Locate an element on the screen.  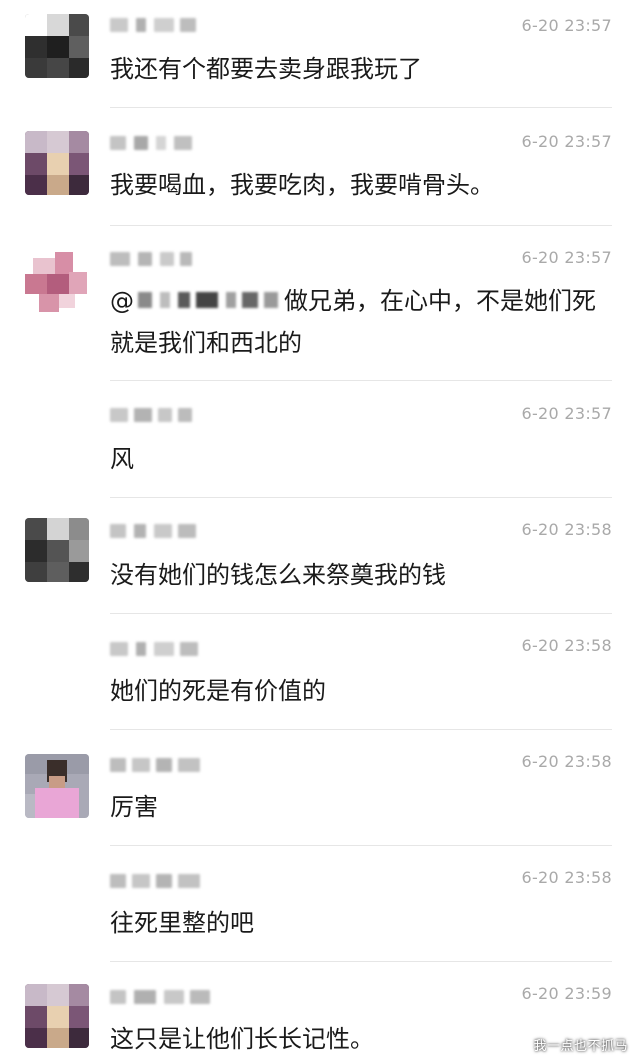
timestamp: 6-20 23:59 is located at coordinates (566, 993).